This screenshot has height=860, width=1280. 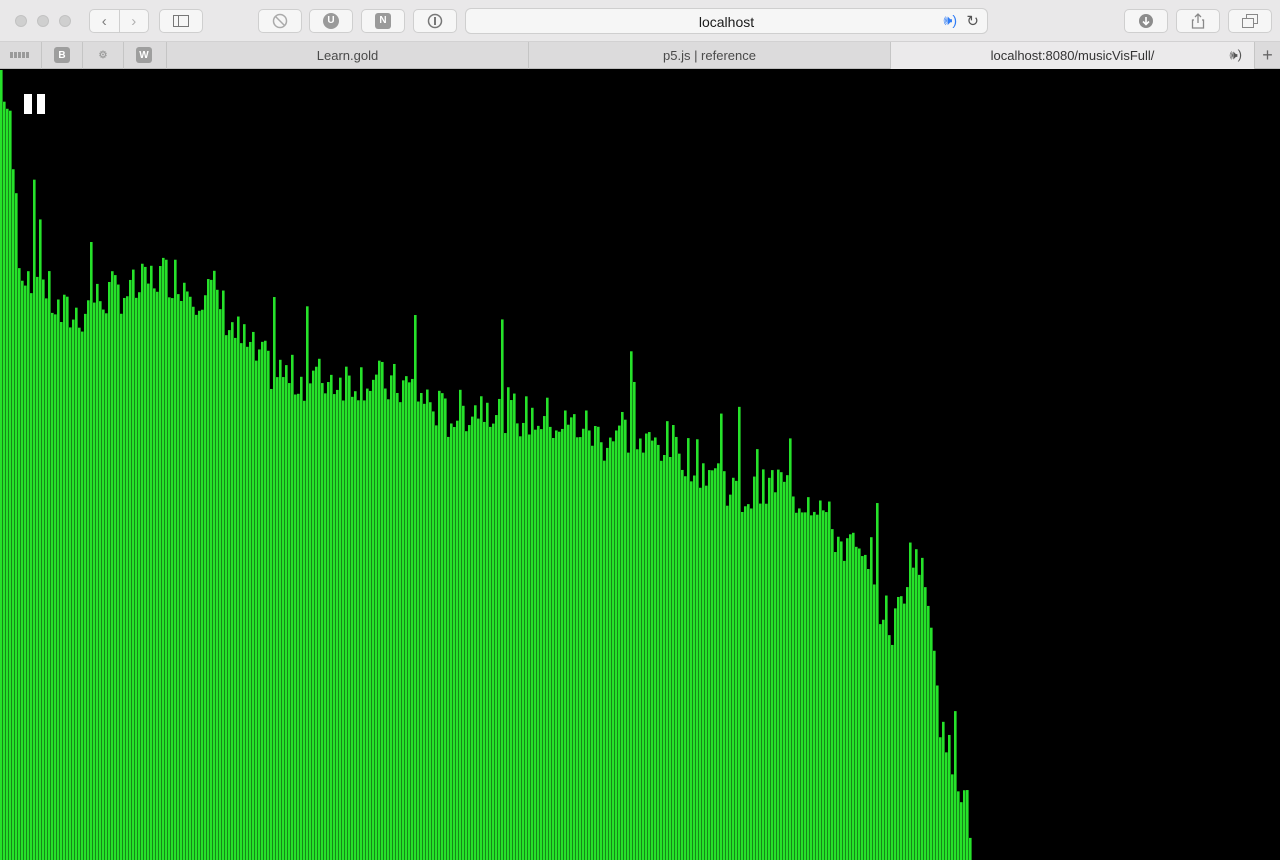 What do you see at coordinates (43, 21) in the screenshot?
I see `minimize-window-button` at bounding box center [43, 21].